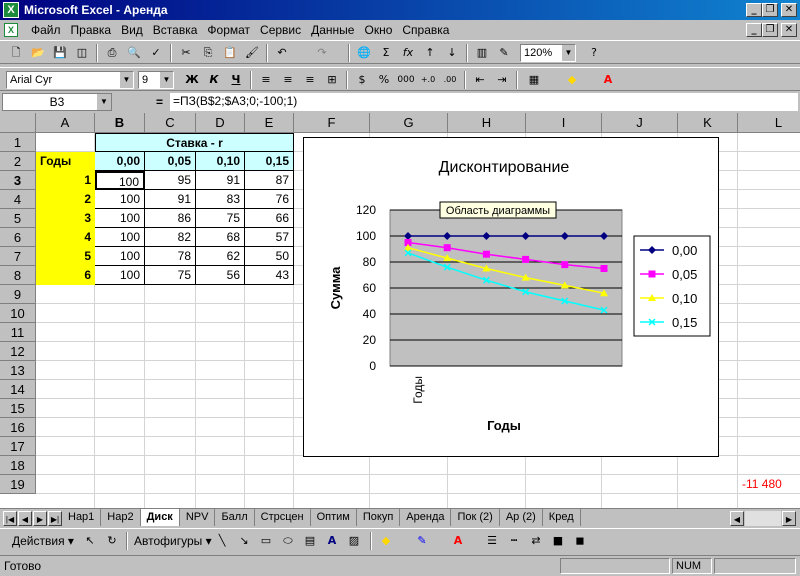  Describe the element at coordinates (18, 427) in the screenshot. I see `row-header-16: 16` at that location.